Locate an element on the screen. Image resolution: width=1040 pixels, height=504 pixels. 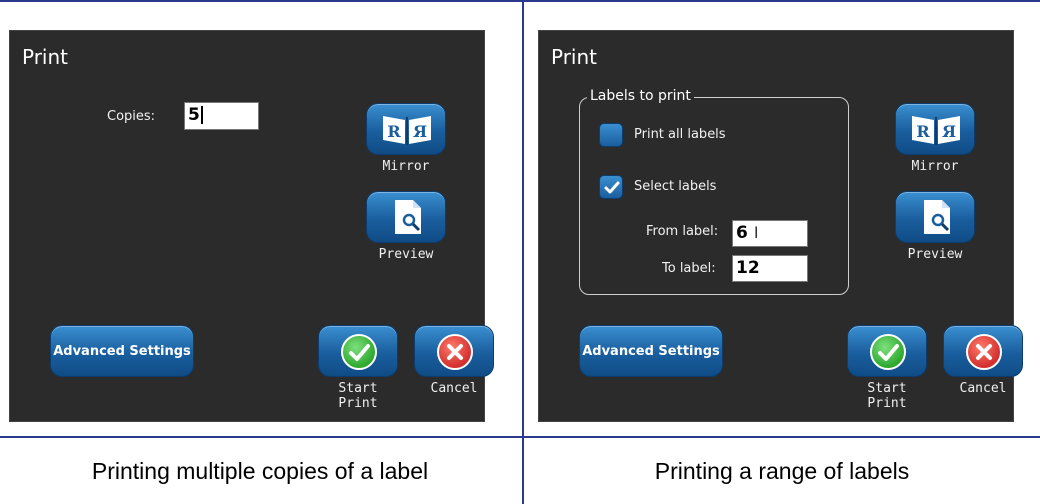
select-labels-label: Select labels is located at coordinates (675, 186).